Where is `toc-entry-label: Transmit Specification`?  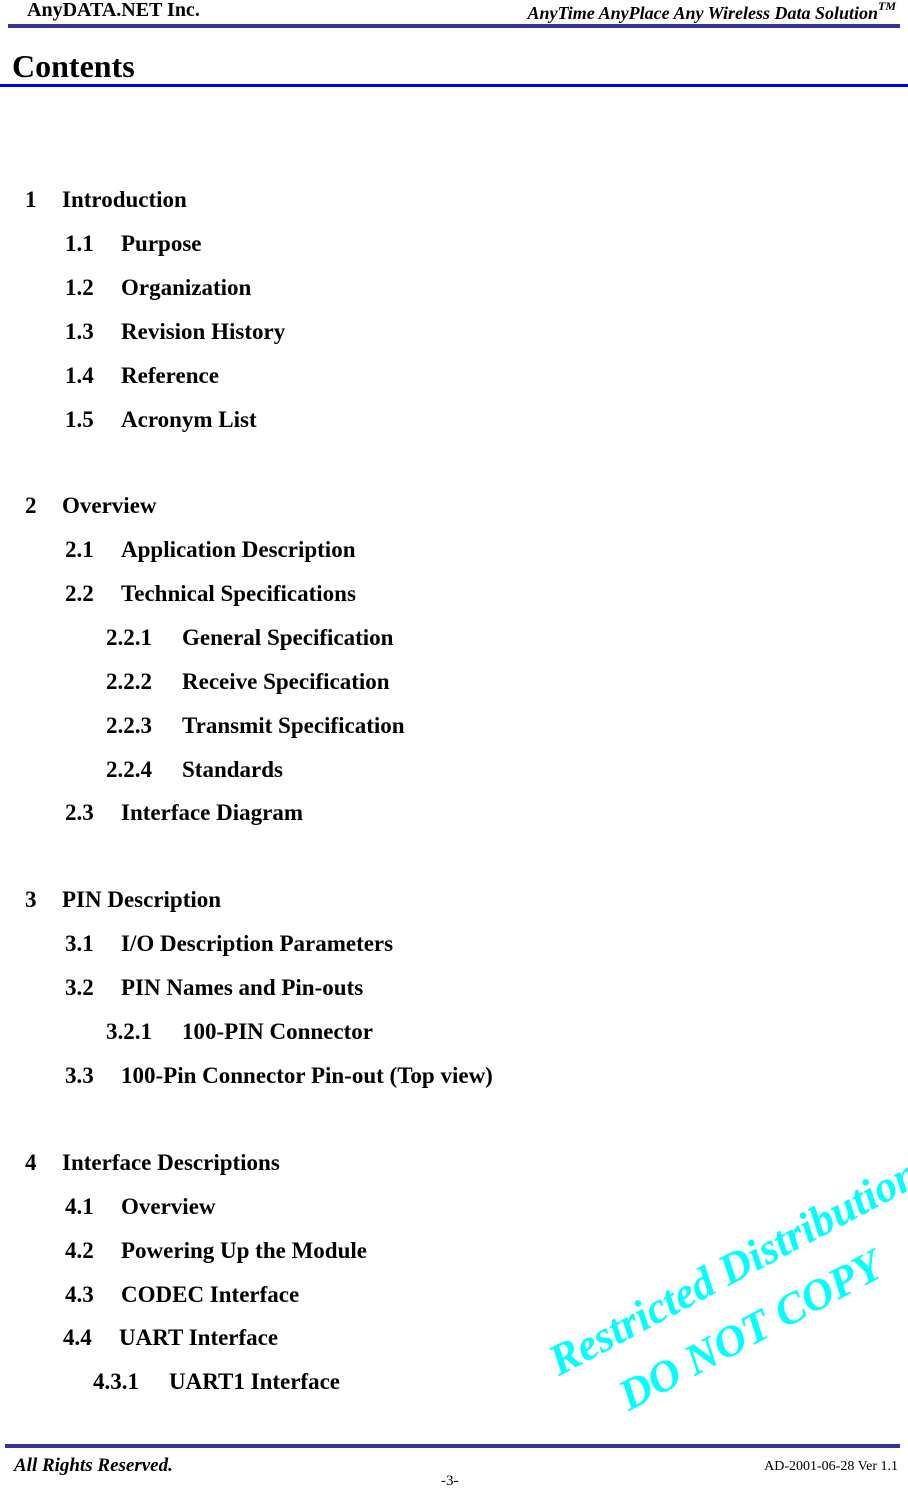
toc-entry-label: Transmit Specification is located at coordinates (293, 725).